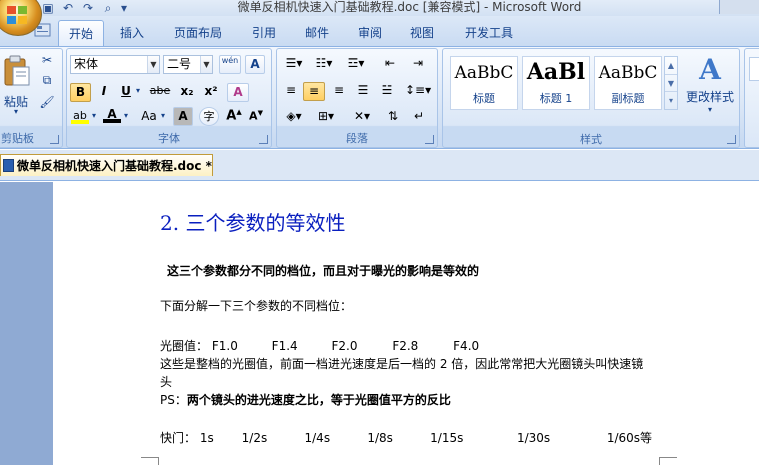 Image resolution: width=759 pixels, height=465 pixels. Describe the element at coordinates (447, 438) in the screenshot. I see `shutter-value: 1/15s` at that location.